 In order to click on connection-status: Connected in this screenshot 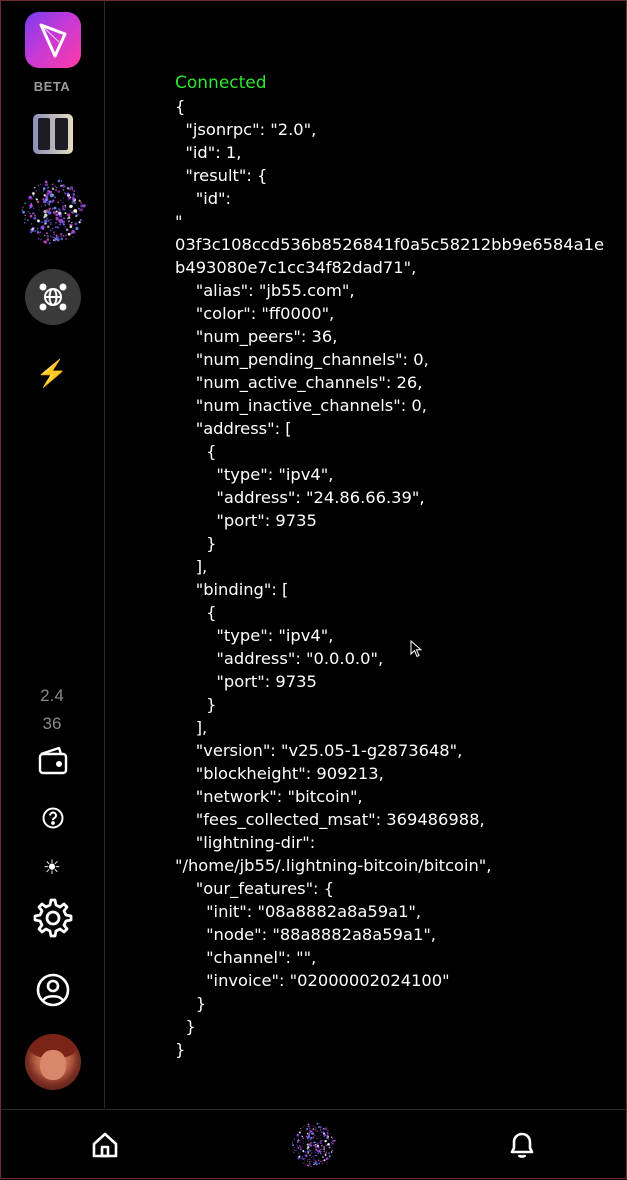, I will do `click(221, 83)`.